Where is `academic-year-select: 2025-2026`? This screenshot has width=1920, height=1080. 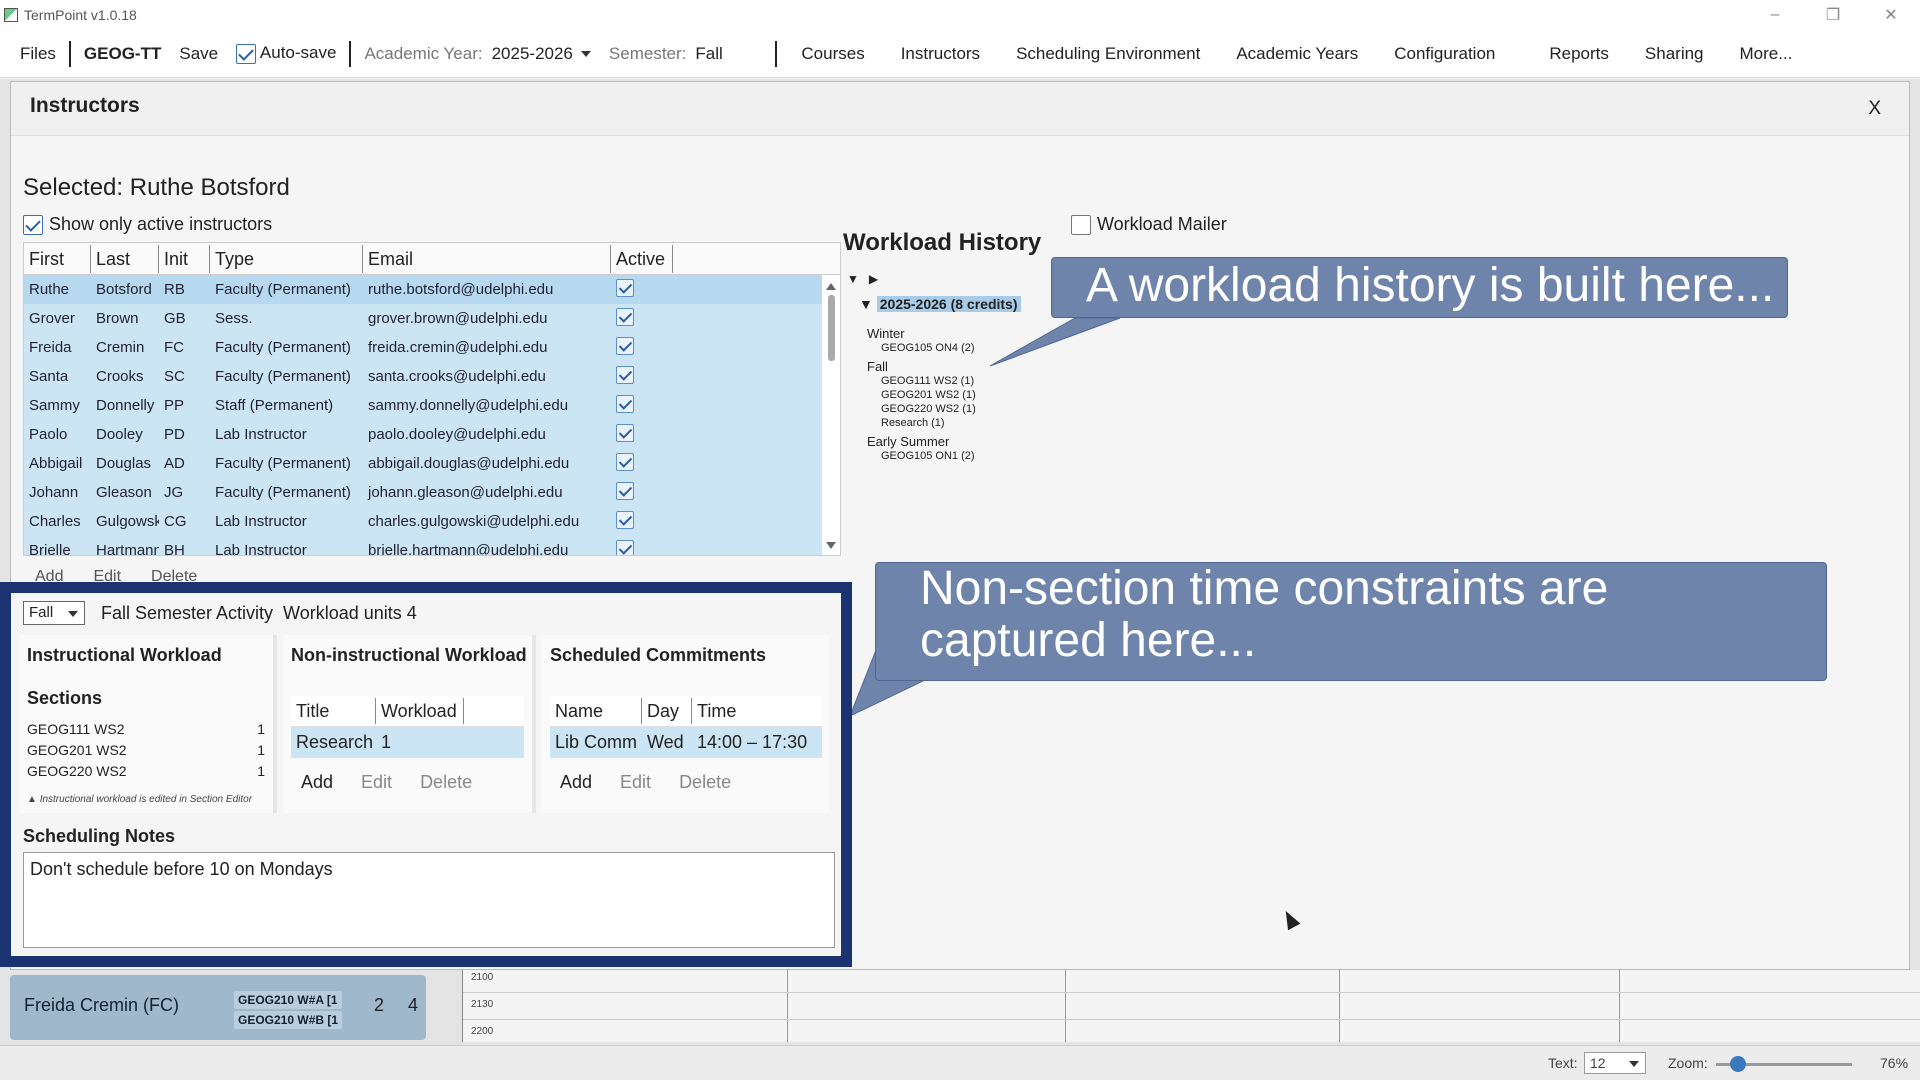 academic-year-select: 2025-2026 is located at coordinates (546, 54).